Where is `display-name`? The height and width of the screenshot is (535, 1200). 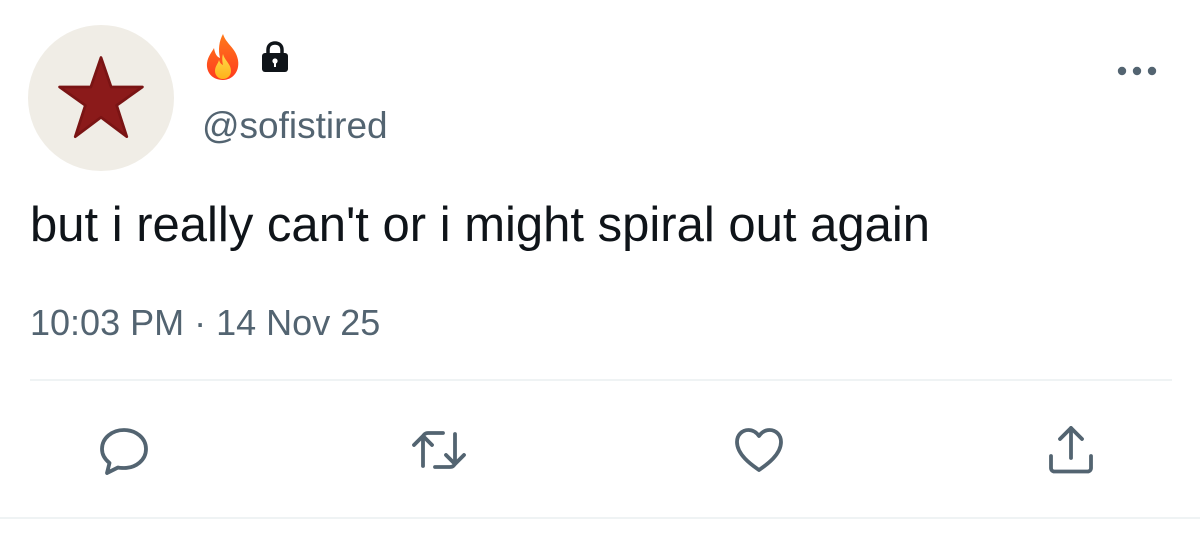 display-name is located at coordinates (247, 59).